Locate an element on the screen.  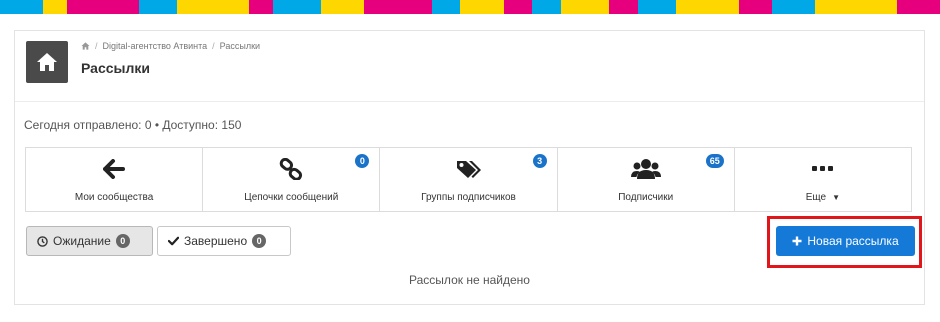
breadcrumb-item-current: Рассылки is located at coordinates (240, 46).